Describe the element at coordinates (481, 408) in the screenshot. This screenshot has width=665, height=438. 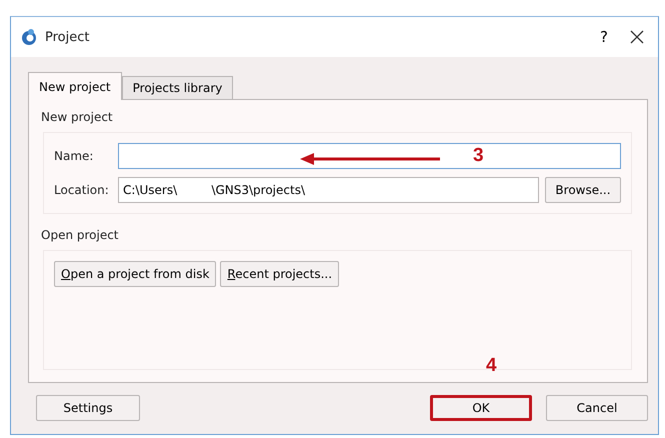
I see `dialog-button: OK` at that location.